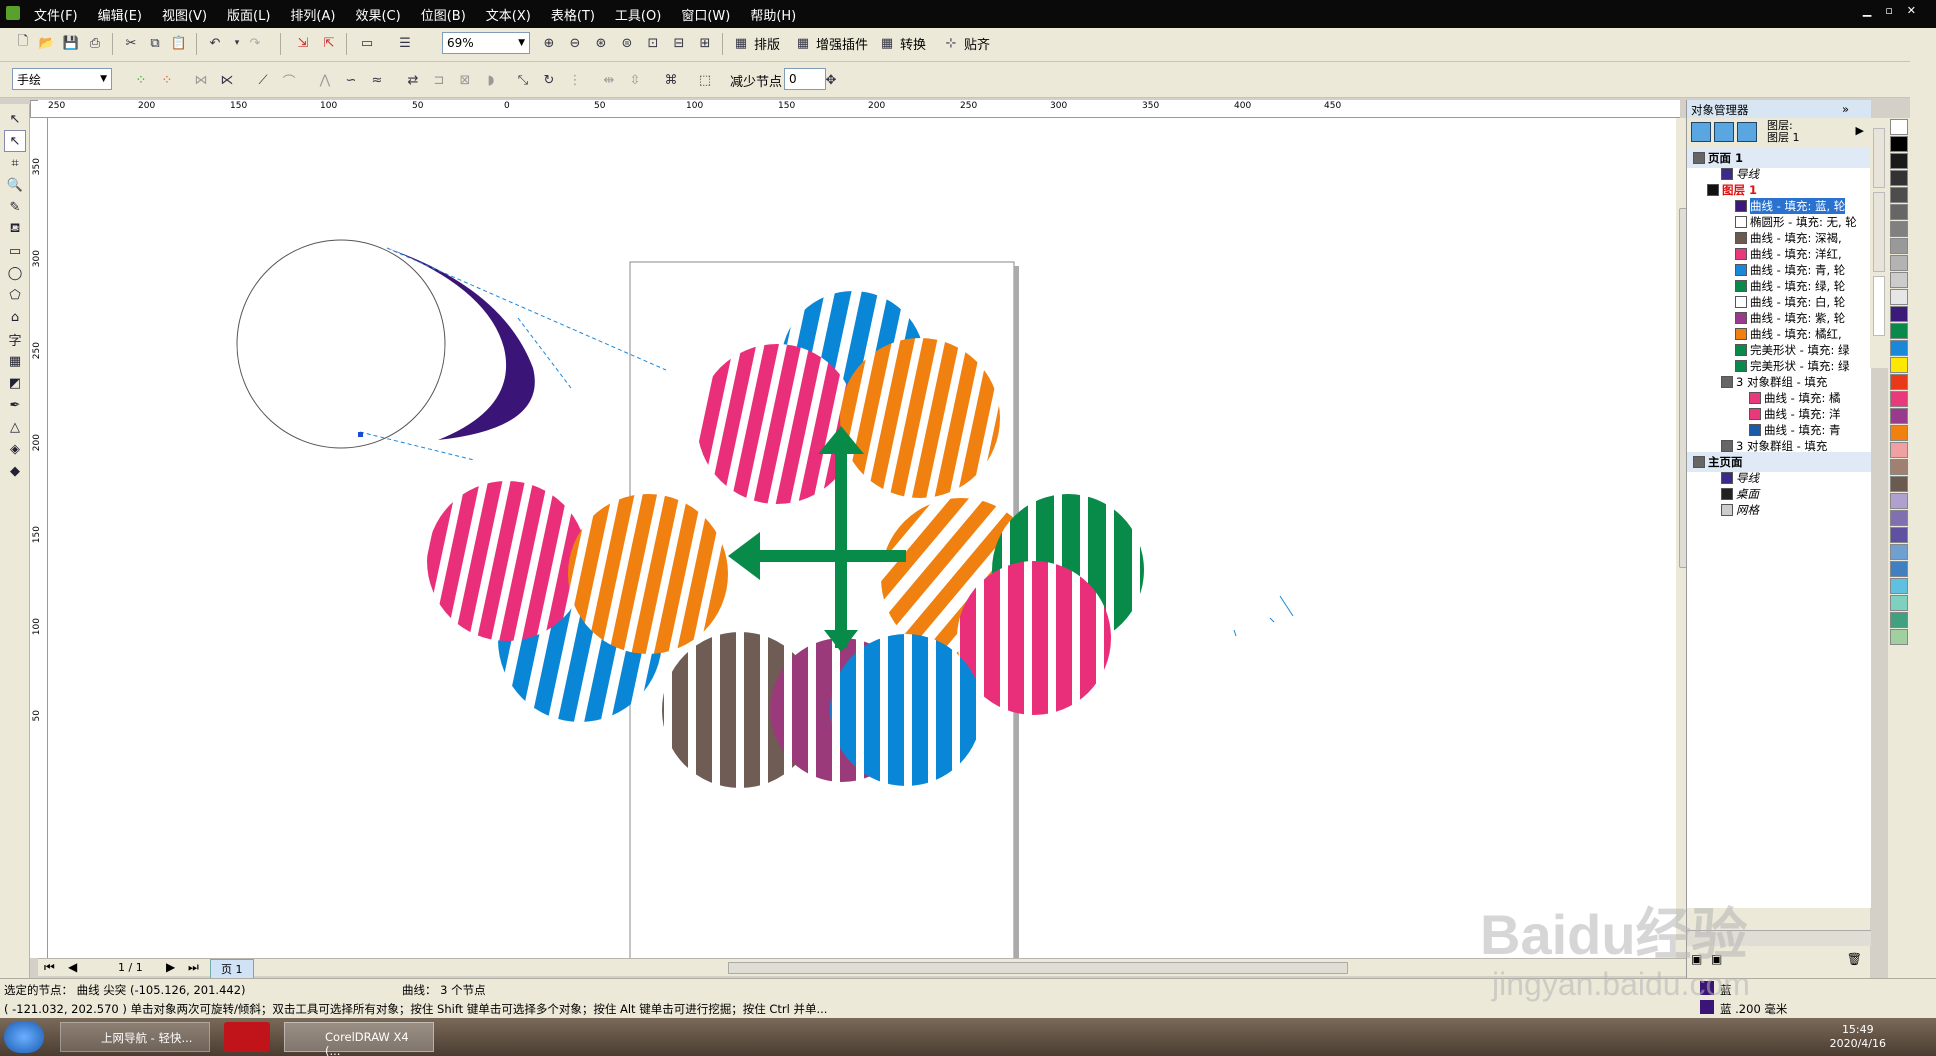 This screenshot has width=1936, height=1056. Describe the element at coordinates (491, 80) in the screenshot. I see `auto-close-icon: ◗` at that location.